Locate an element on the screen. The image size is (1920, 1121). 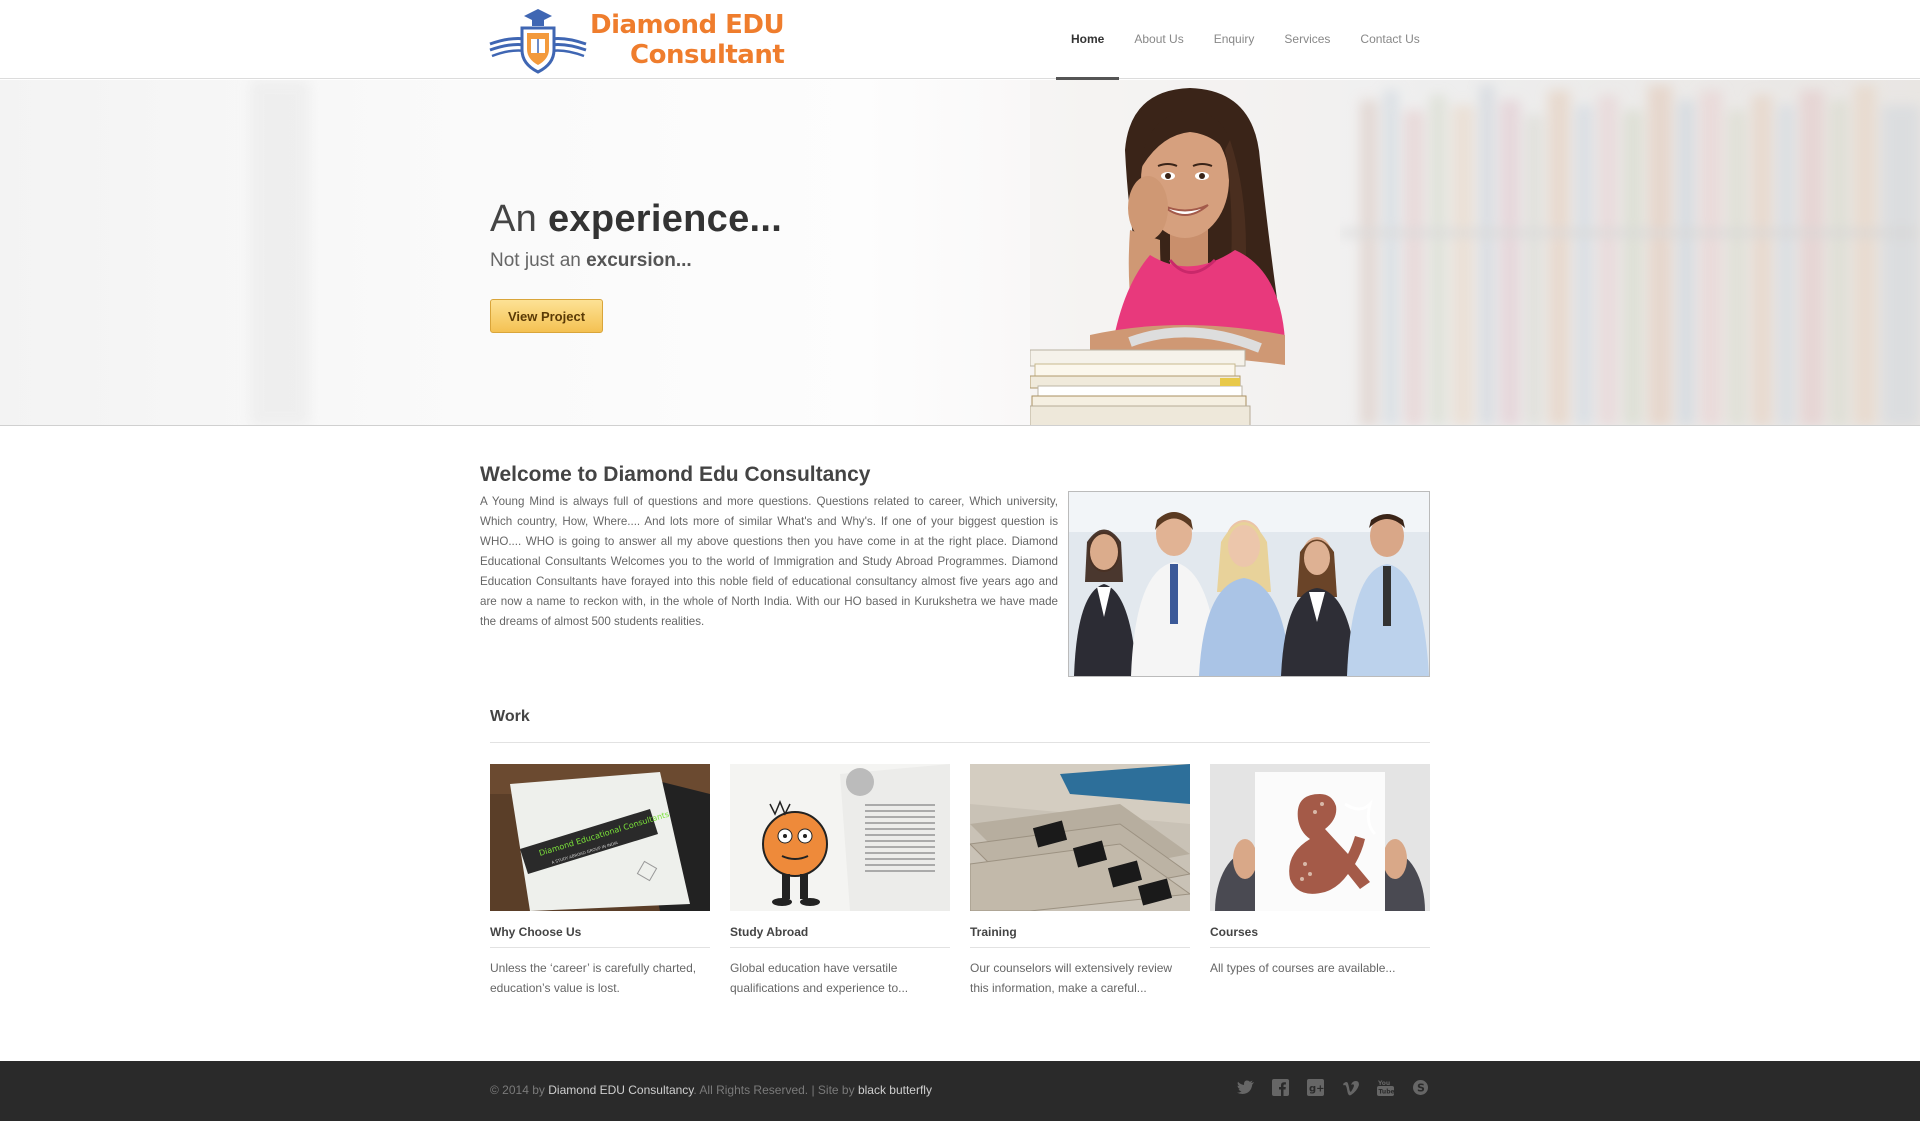
team-photo-image is located at coordinates (1249, 584).